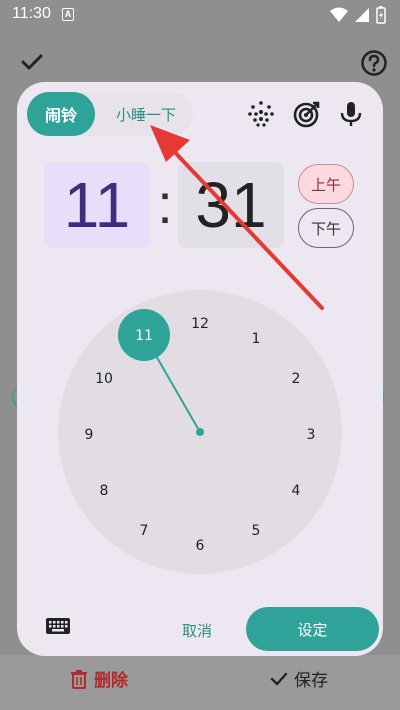 The image size is (400, 710). What do you see at coordinates (296, 491) in the screenshot?
I see `clock-number-4: 4` at bounding box center [296, 491].